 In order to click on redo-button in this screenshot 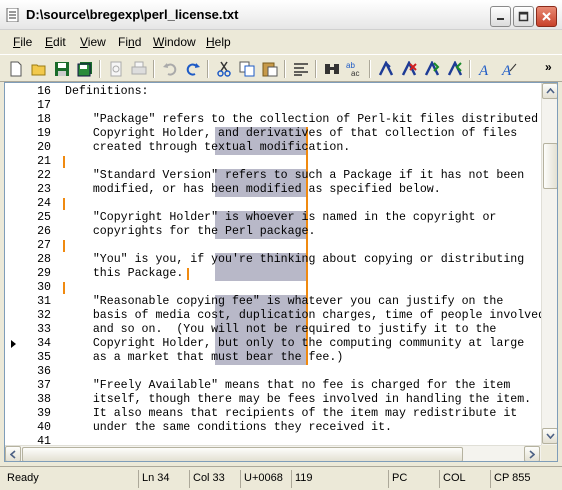, I will do `click(193, 69)`.